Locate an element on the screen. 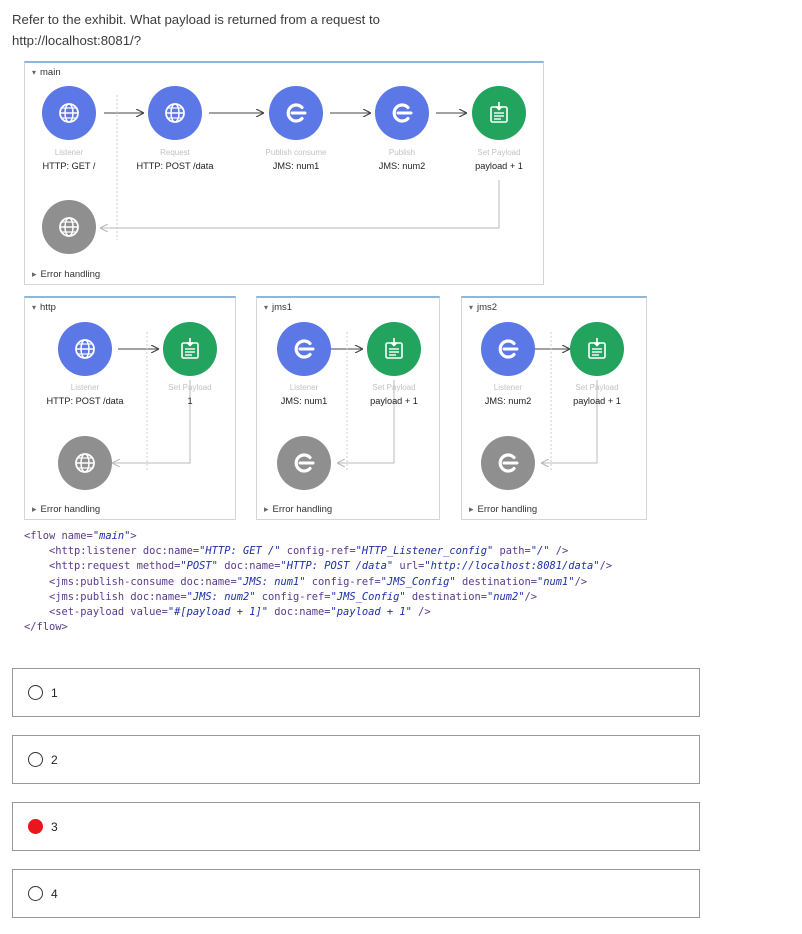 Image resolution: width=802 pixels, height=934 pixels. http-flow-title: http is located at coordinates (44, 307).